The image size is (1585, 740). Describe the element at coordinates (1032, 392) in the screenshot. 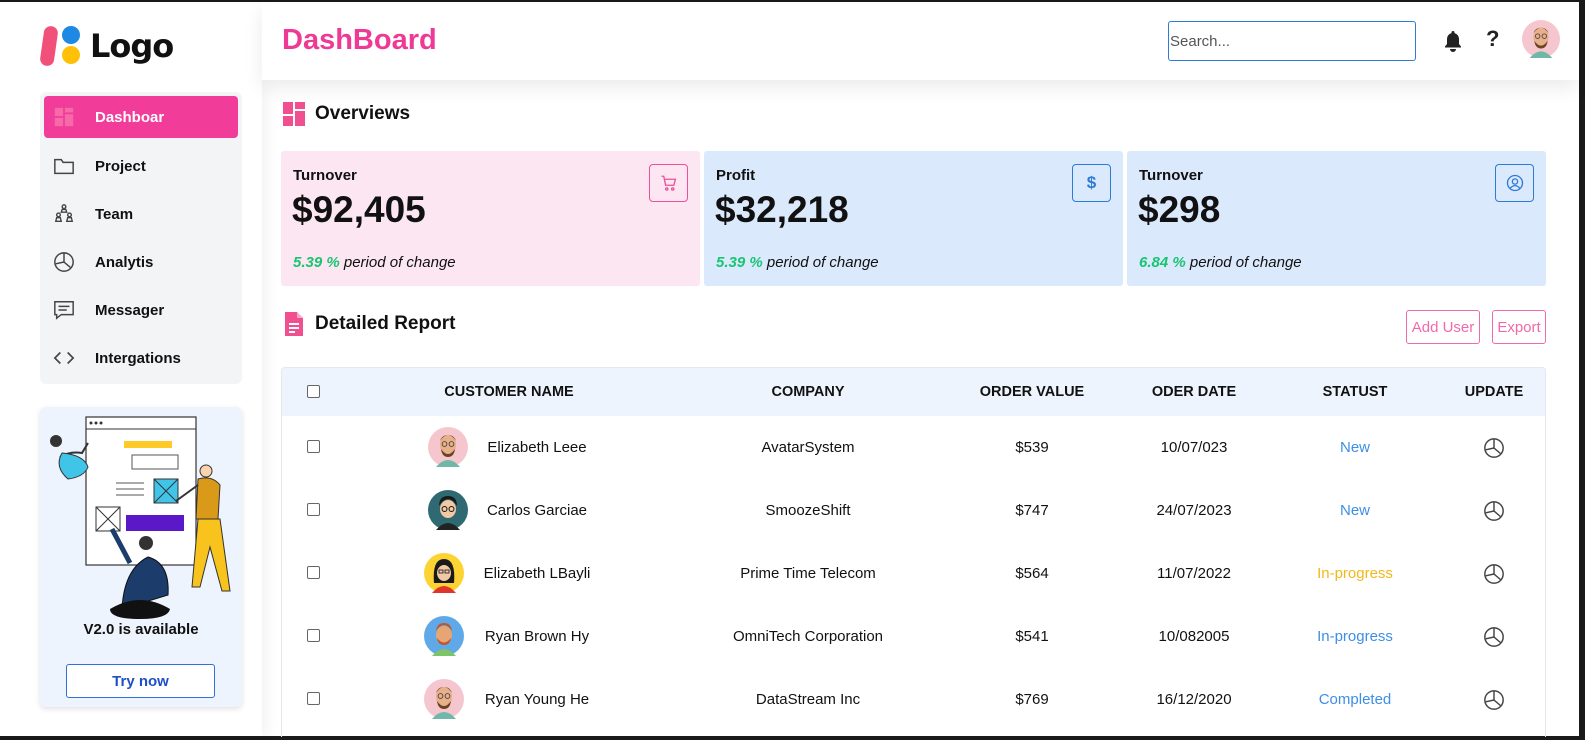

I see `column-header-order-value: ORDER VALUE` at that location.